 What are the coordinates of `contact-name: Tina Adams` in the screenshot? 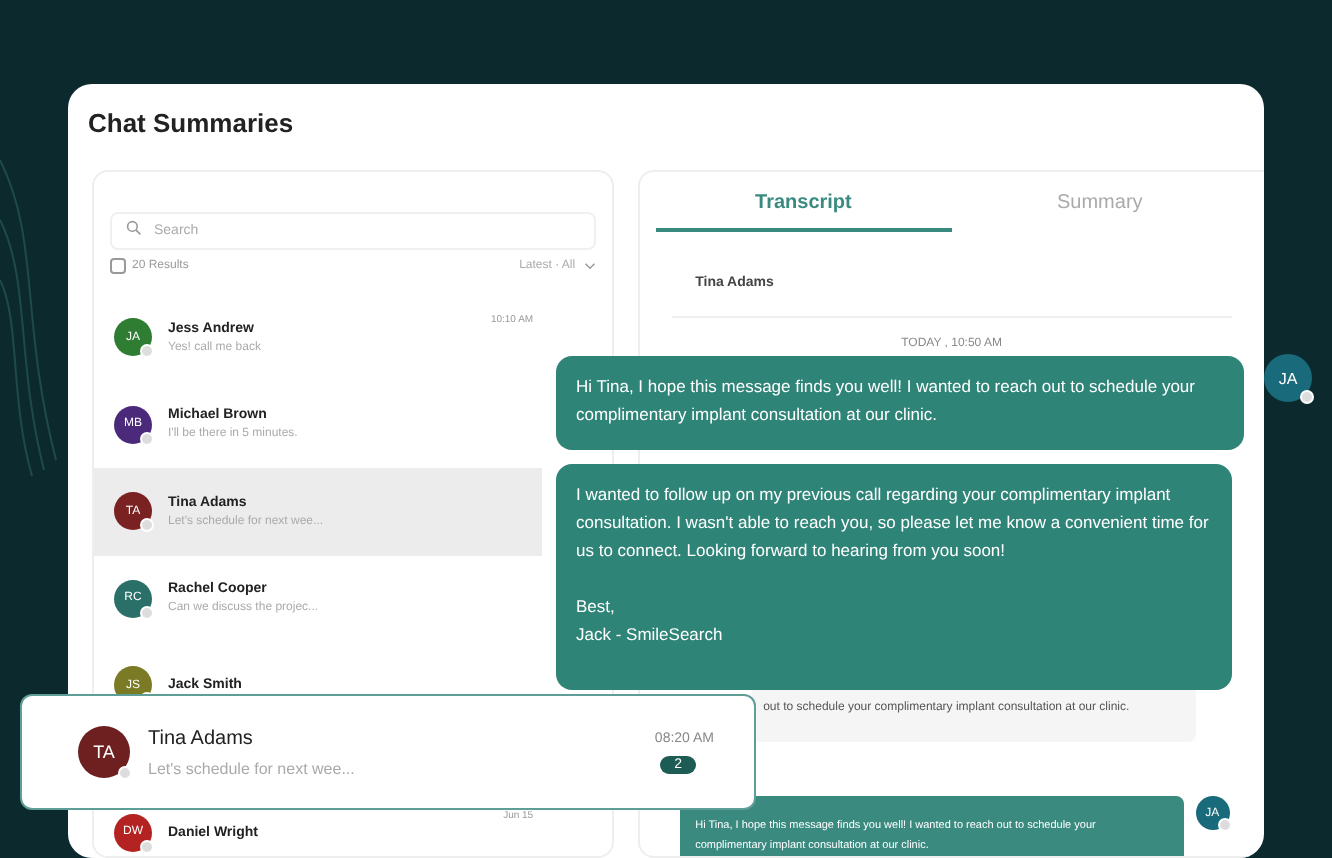 It's located at (201, 738).